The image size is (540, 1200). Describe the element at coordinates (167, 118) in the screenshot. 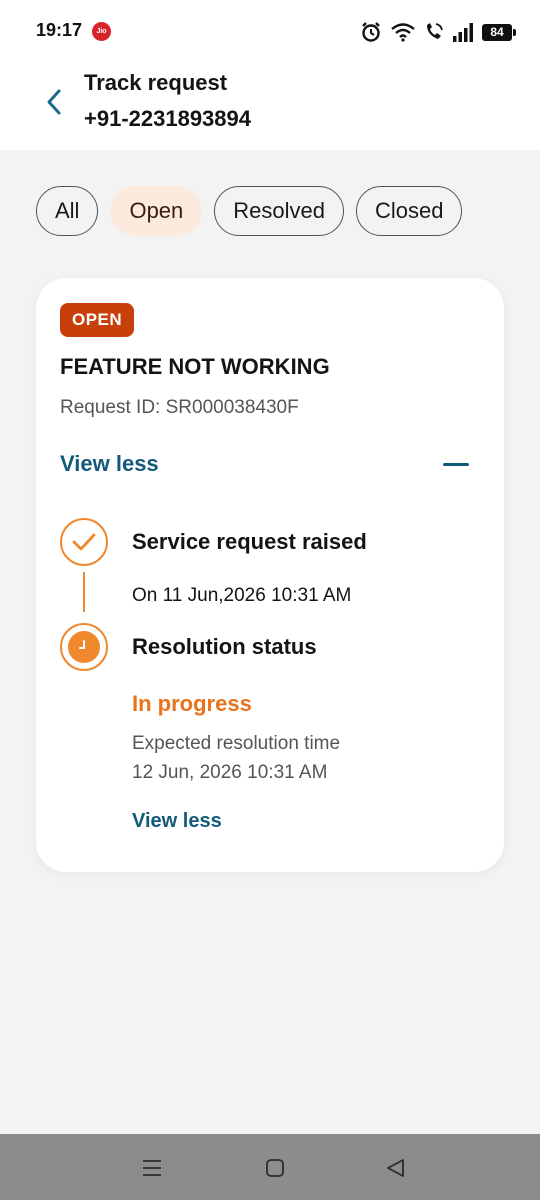

I see `phone-number: +91-2231893894` at that location.